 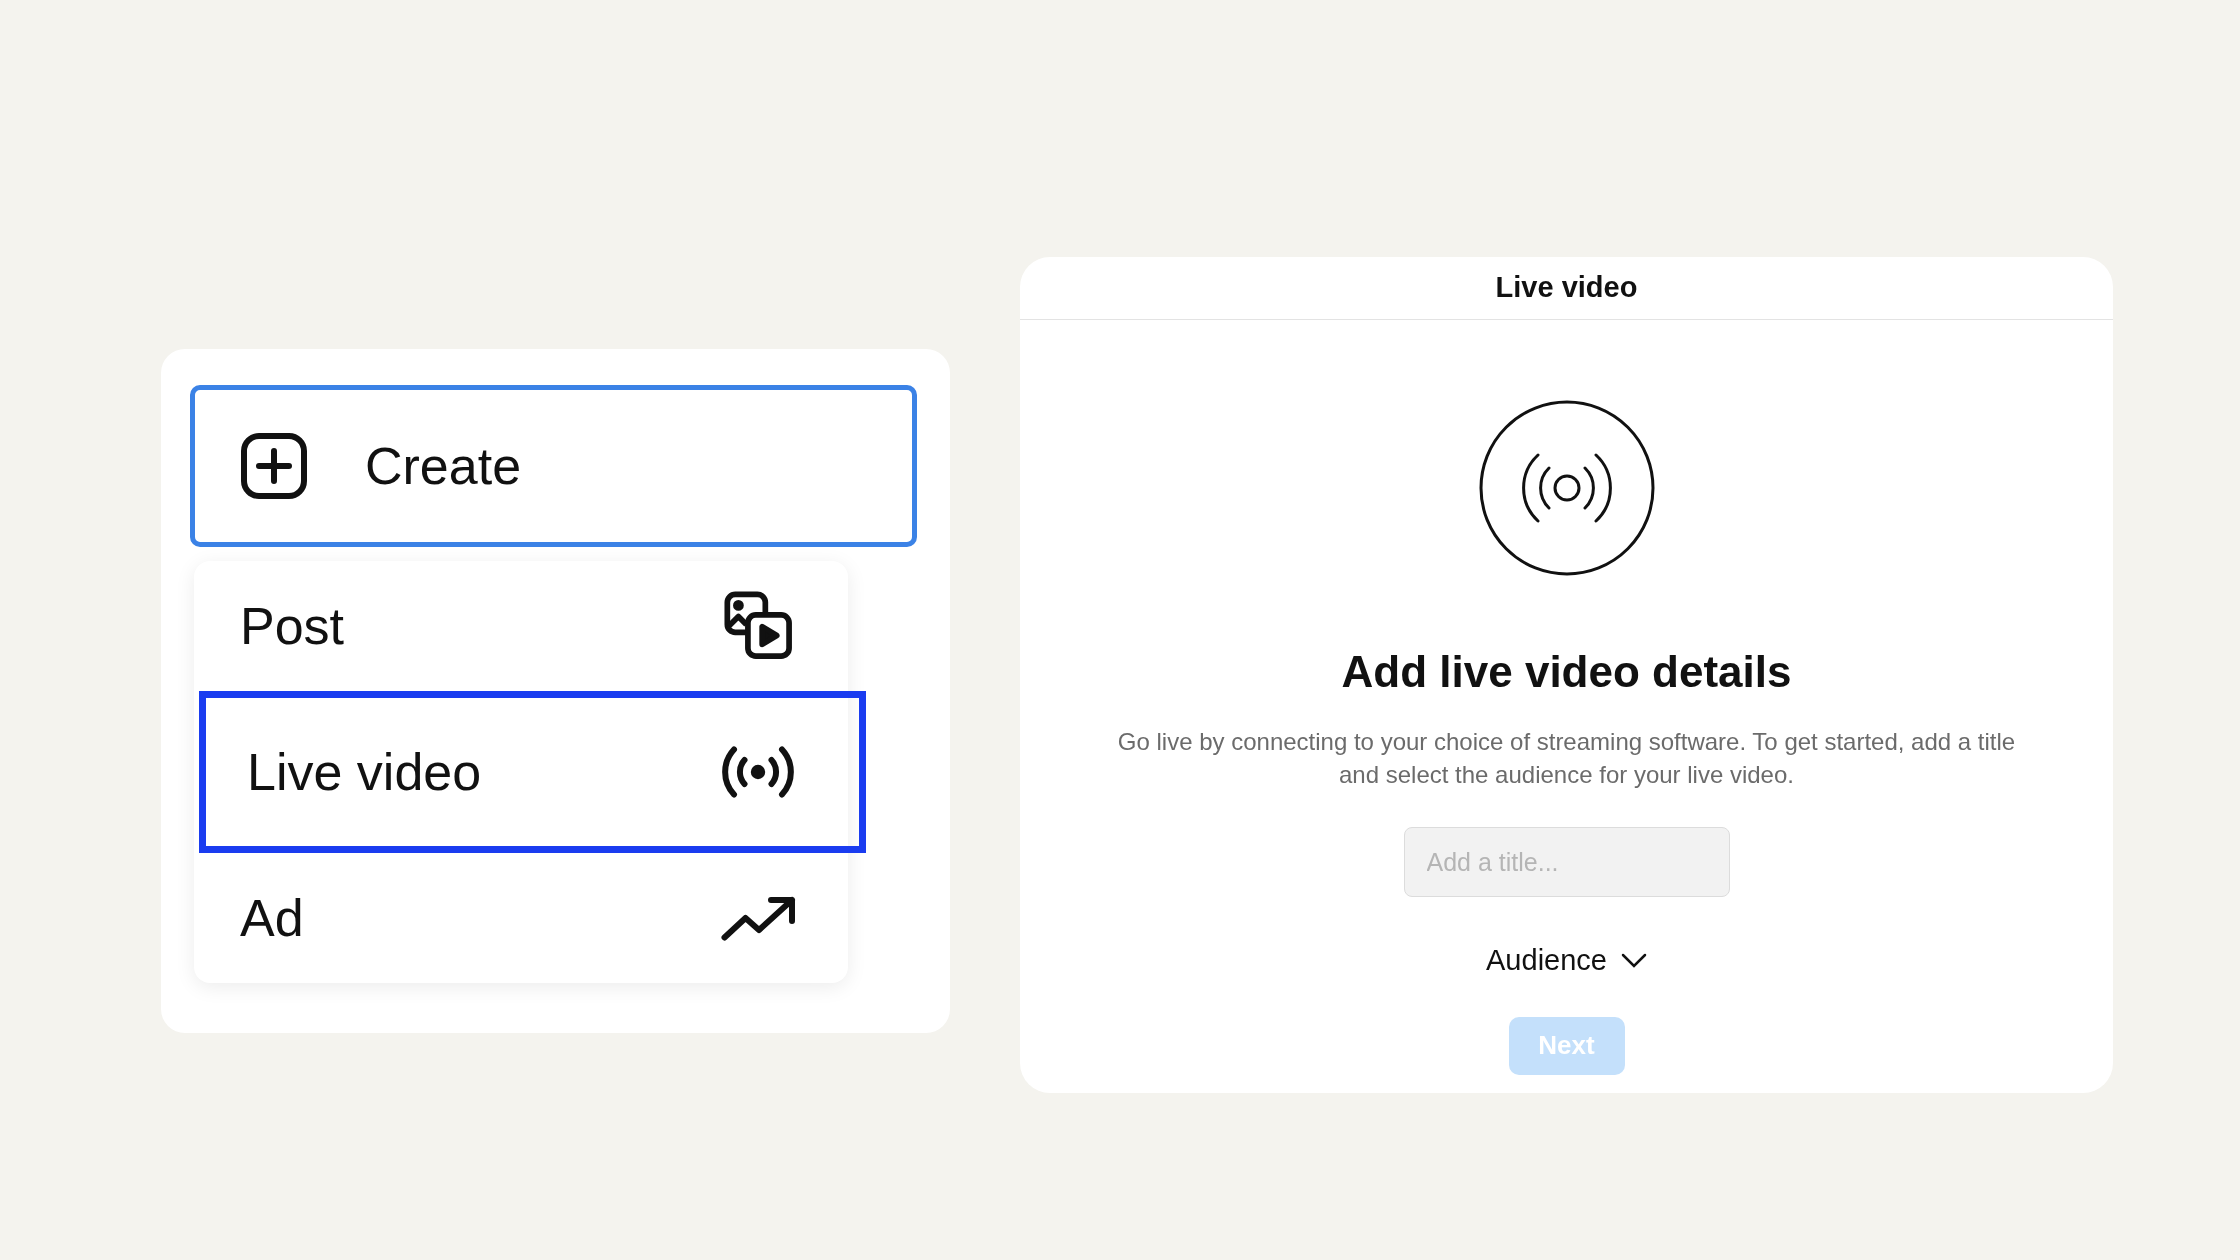 What do you see at coordinates (1566, 288) in the screenshot?
I see `dialog-title: Live video` at bounding box center [1566, 288].